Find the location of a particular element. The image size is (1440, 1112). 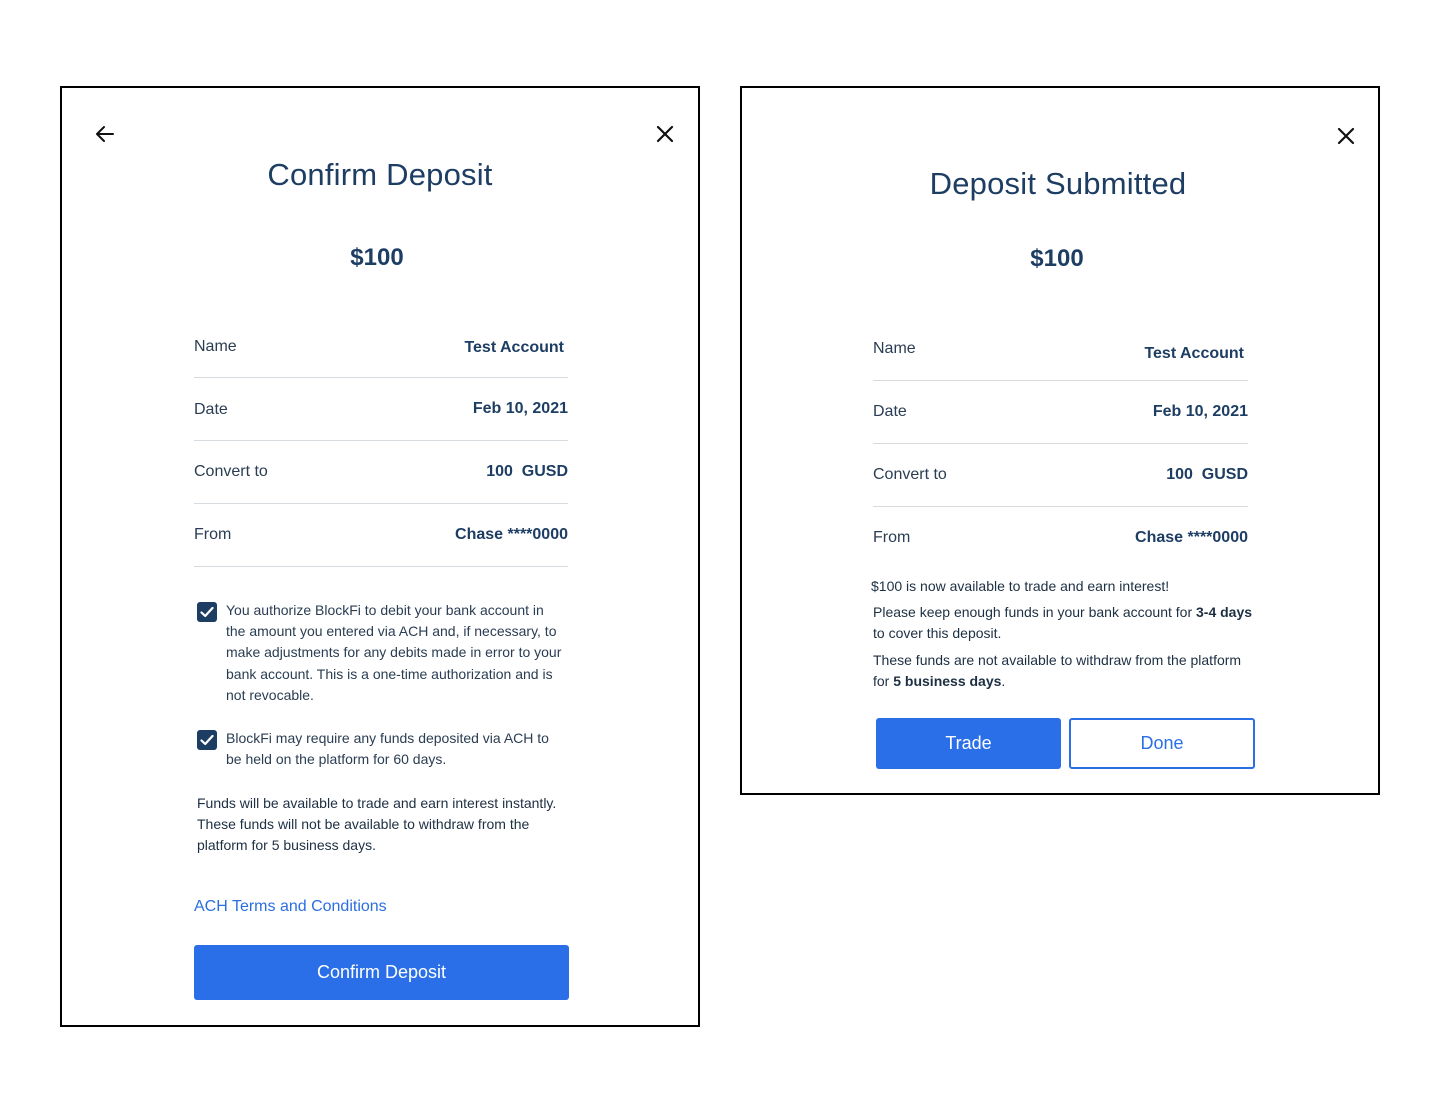

page-title: Deposit Submitted is located at coordinates (1058, 183).